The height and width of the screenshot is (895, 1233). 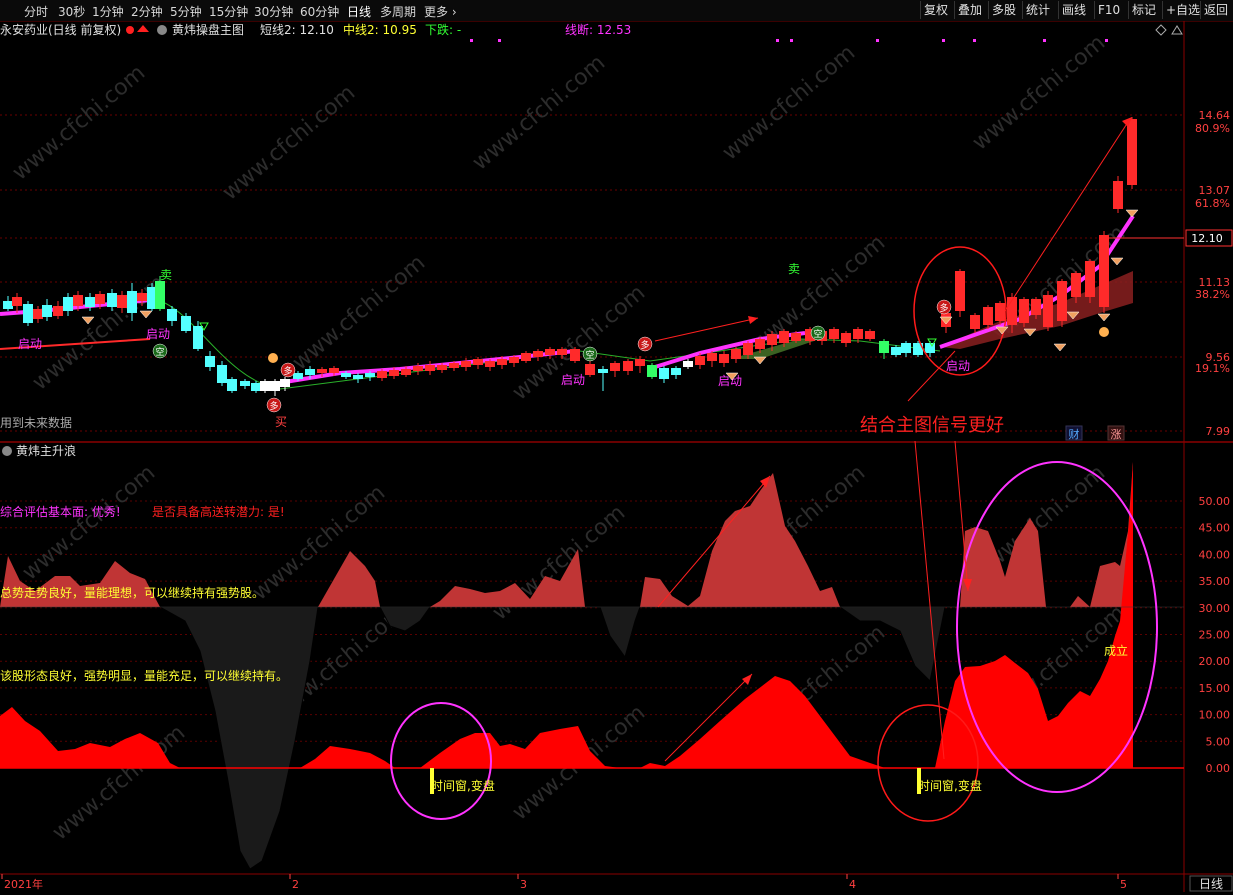 I want to click on sub-y-label: 10.00, so click(x=1215, y=715).